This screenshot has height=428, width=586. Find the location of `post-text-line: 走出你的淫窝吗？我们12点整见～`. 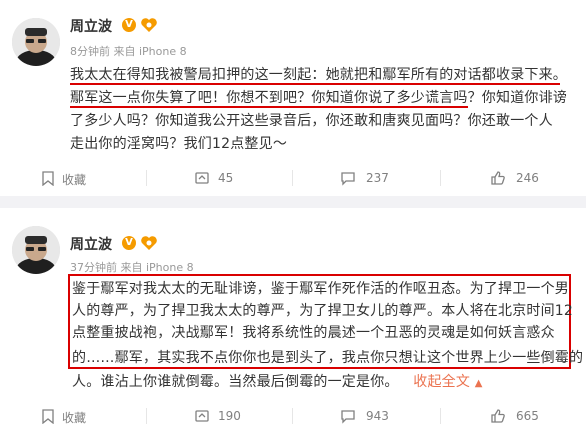

post-text-line: 走出你的淫窝吗？我们12点整见～ is located at coordinates (179, 144).